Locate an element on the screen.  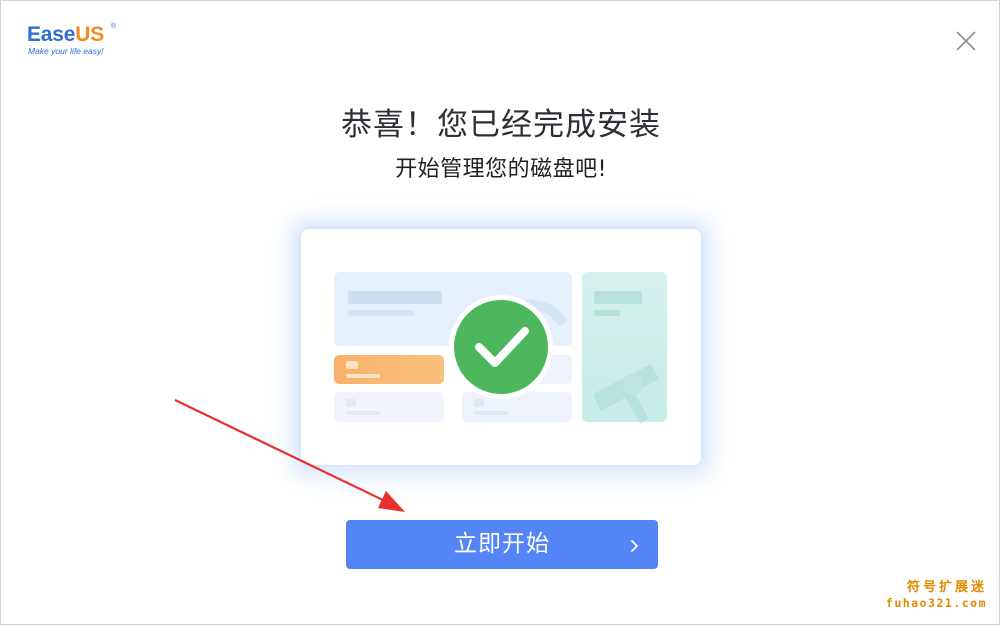
chevron-right-icon is located at coordinates (634, 546).